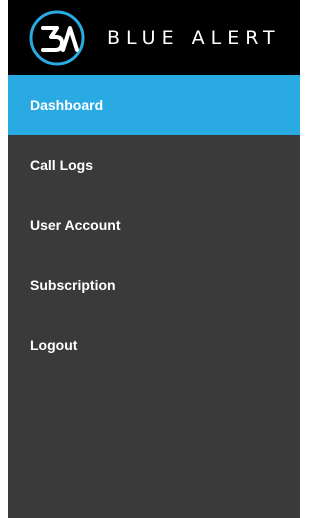 This screenshot has height=518, width=320. Describe the element at coordinates (154, 105) in the screenshot. I see `nav-item-dashboard: Dashboard` at that location.